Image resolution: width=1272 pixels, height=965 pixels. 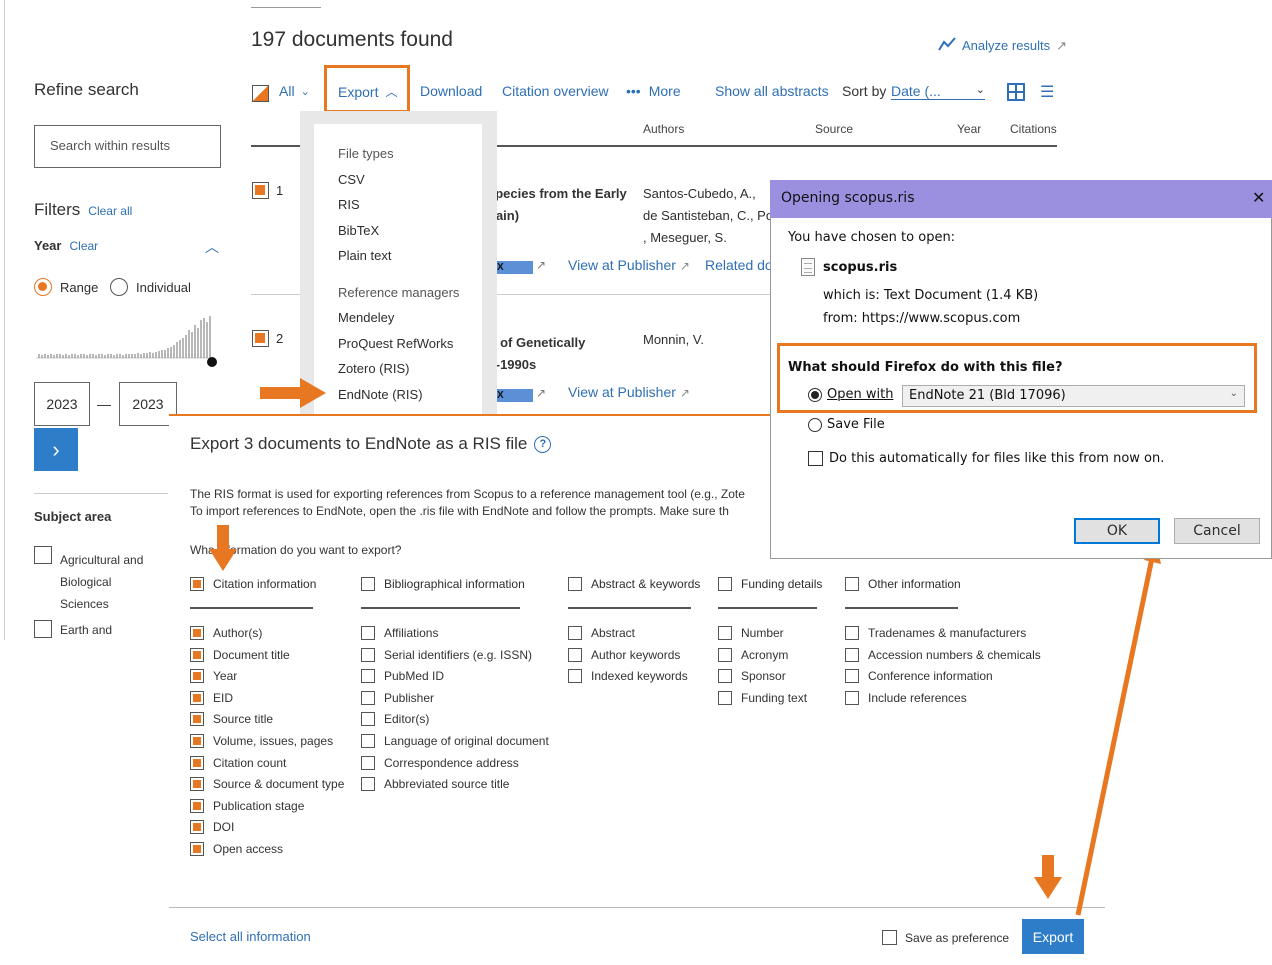 I want to click on dialog-ok-button: OK, so click(x=1117, y=531).